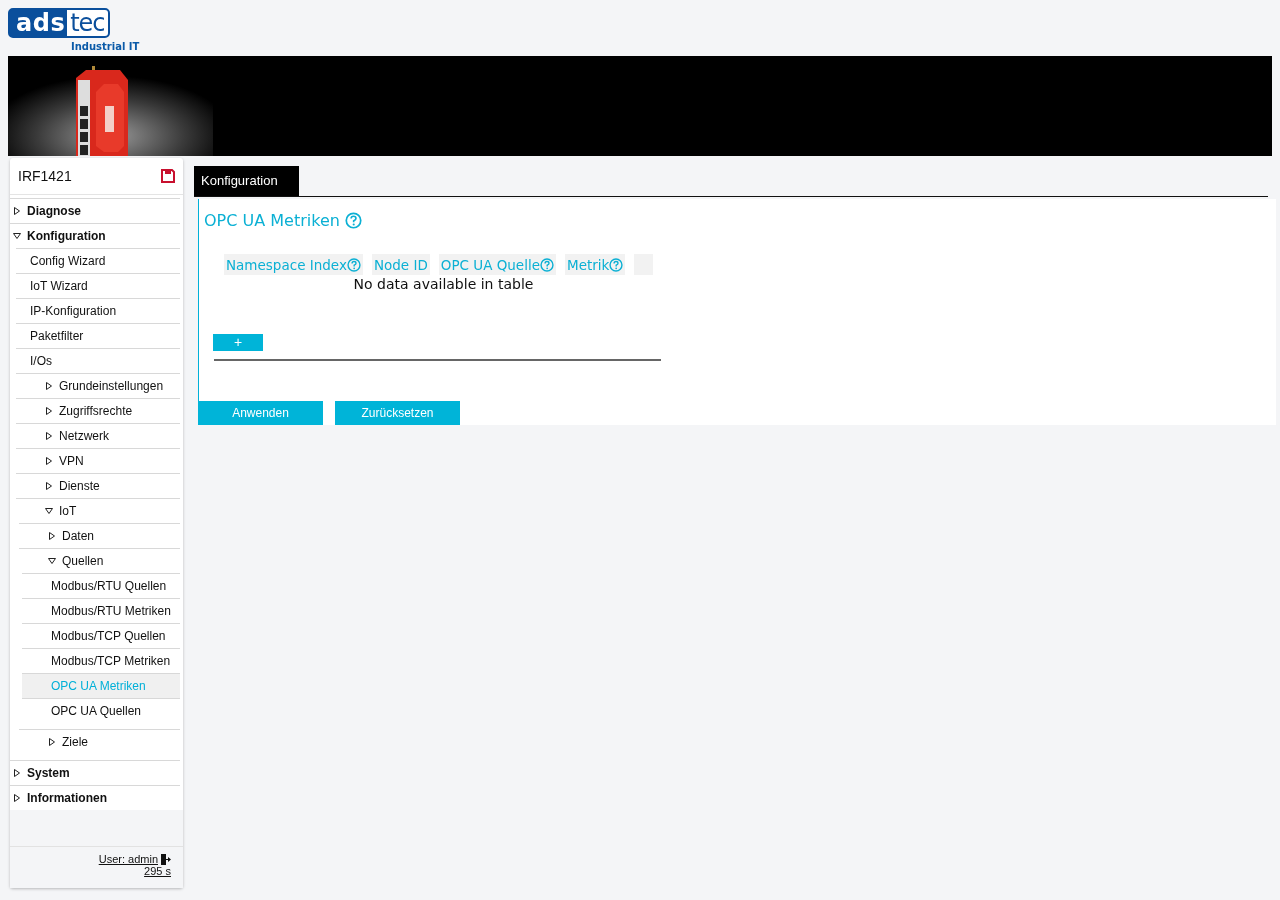 The height and width of the screenshot is (900, 1280). What do you see at coordinates (128, 859) in the screenshot?
I see `user-link: User: admin` at bounding box center [128, 859].